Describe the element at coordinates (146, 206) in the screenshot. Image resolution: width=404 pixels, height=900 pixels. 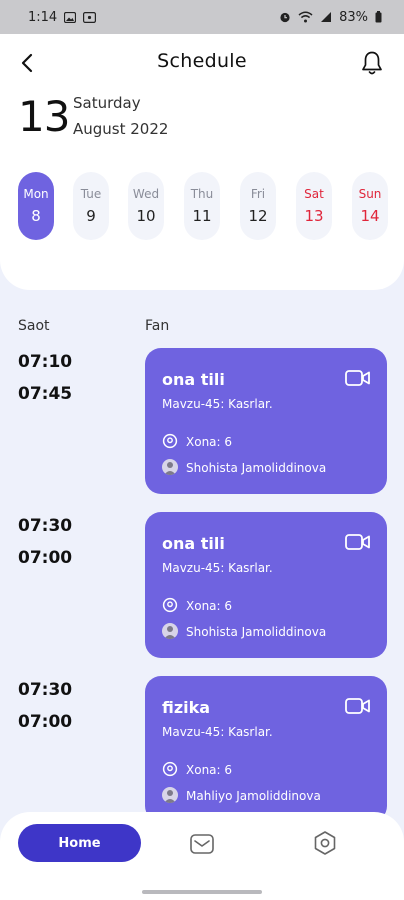
I see `day-chip-wed: Wed 10` at that location.